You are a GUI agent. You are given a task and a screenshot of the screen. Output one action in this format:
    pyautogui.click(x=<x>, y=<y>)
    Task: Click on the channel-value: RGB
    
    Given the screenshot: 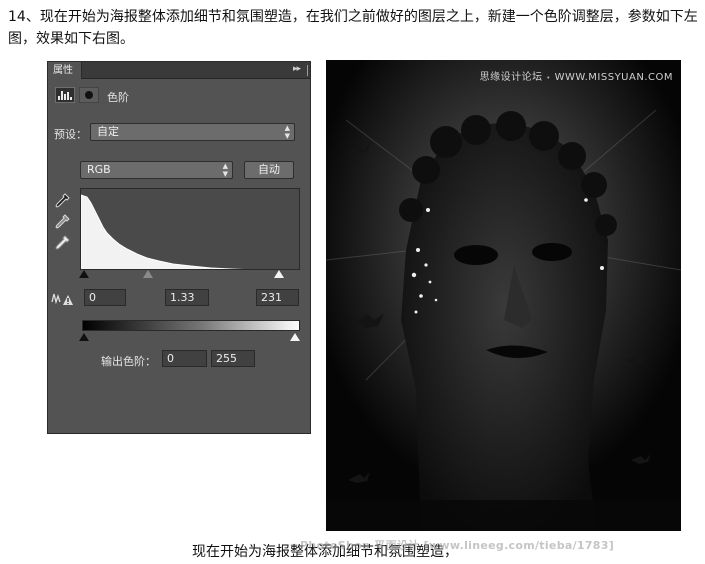 What is the action you would take?
    pyautogui.click(x=99, y=169)
    